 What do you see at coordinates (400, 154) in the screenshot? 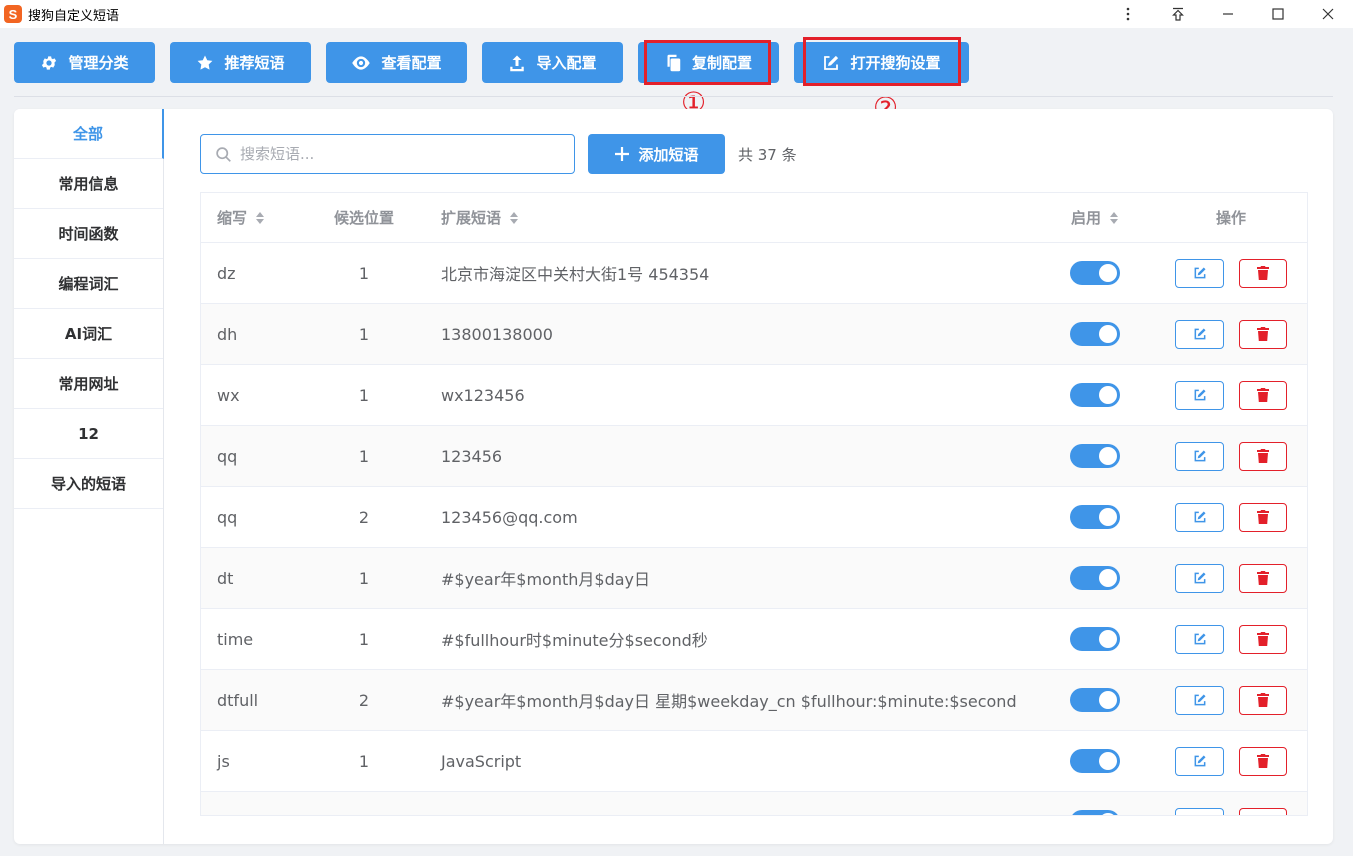
I see `search-input` at bounding box center [400, 154].